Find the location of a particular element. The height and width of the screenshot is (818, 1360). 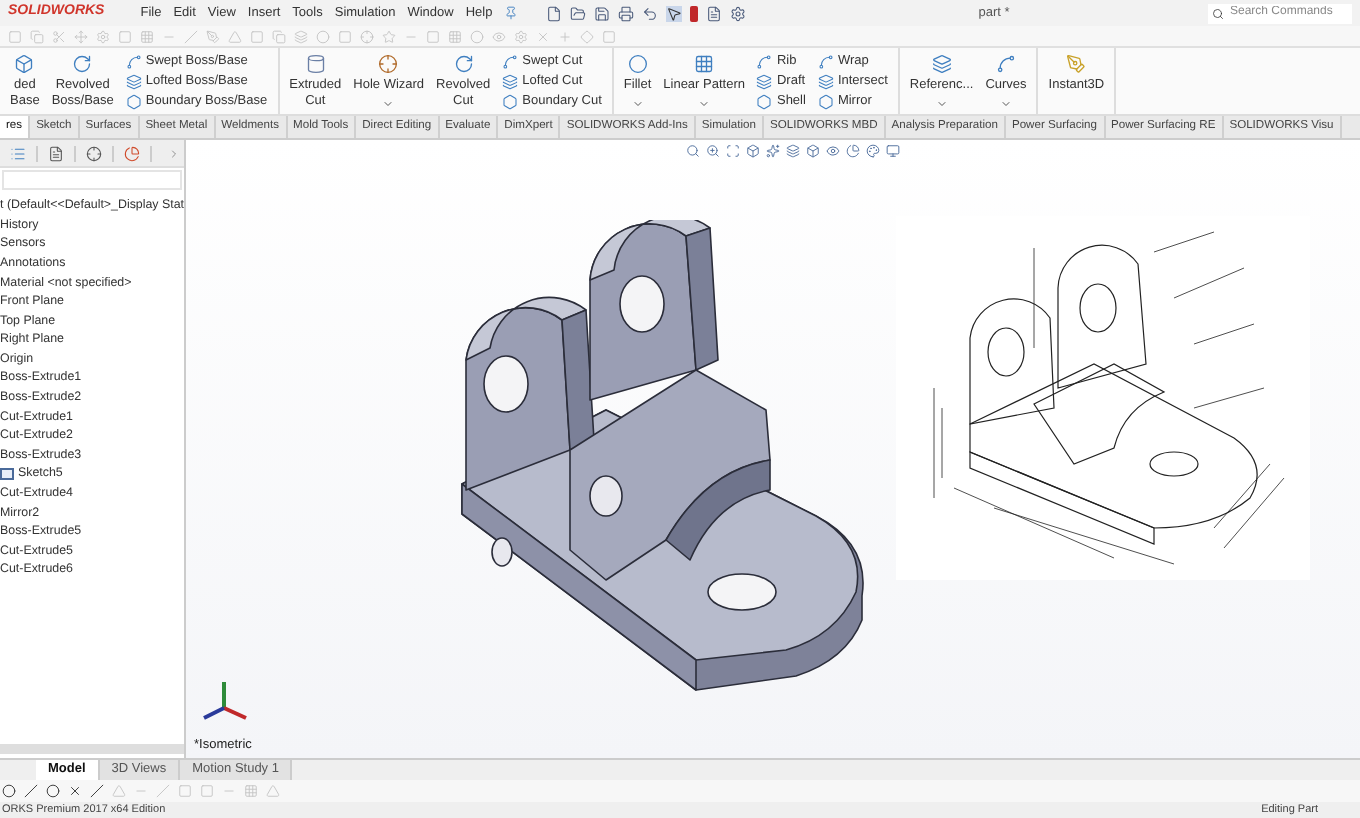

print-icon is located at coordinates (626, 13).